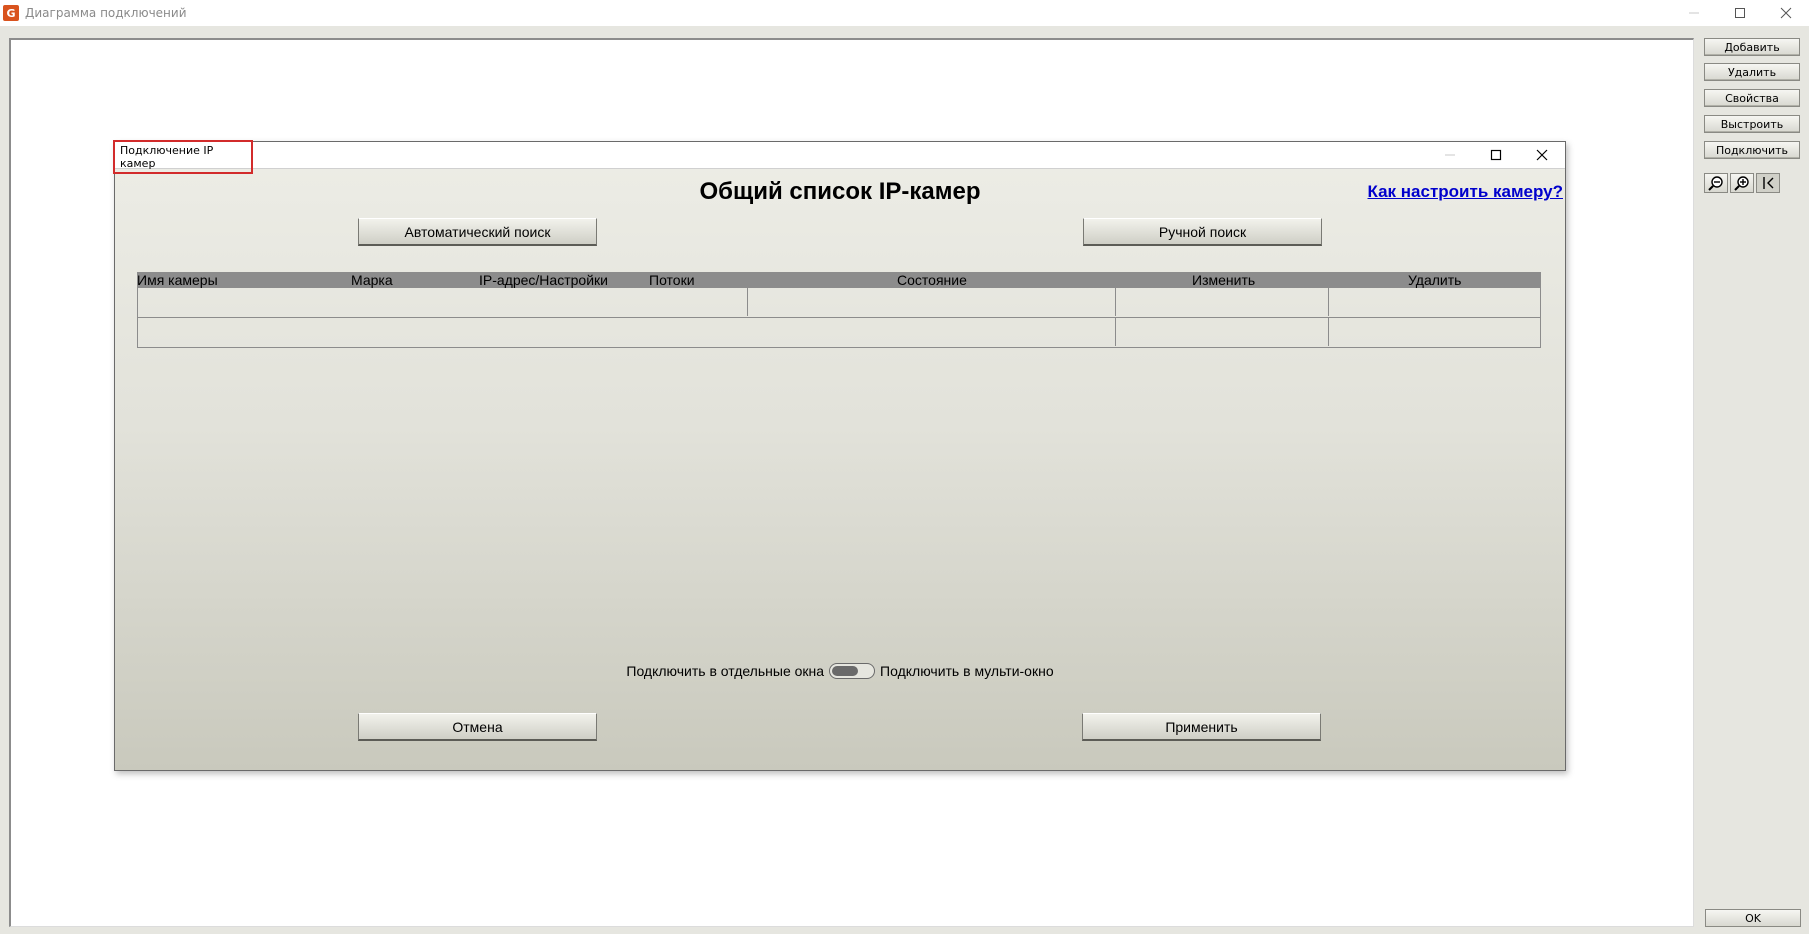  I want to click on column-header-camera-name: Имя камеры, so click(177, 280).